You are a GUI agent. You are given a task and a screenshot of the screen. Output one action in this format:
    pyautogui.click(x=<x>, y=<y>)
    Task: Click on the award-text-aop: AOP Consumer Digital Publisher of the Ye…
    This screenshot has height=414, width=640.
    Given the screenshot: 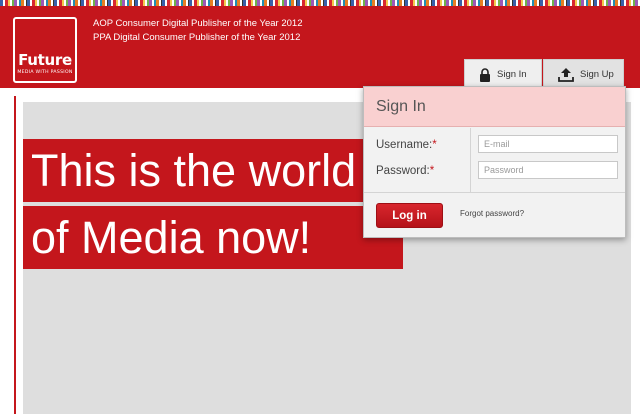 What is the action you would take?
    pyautogui.click(x=198, y=23)
    